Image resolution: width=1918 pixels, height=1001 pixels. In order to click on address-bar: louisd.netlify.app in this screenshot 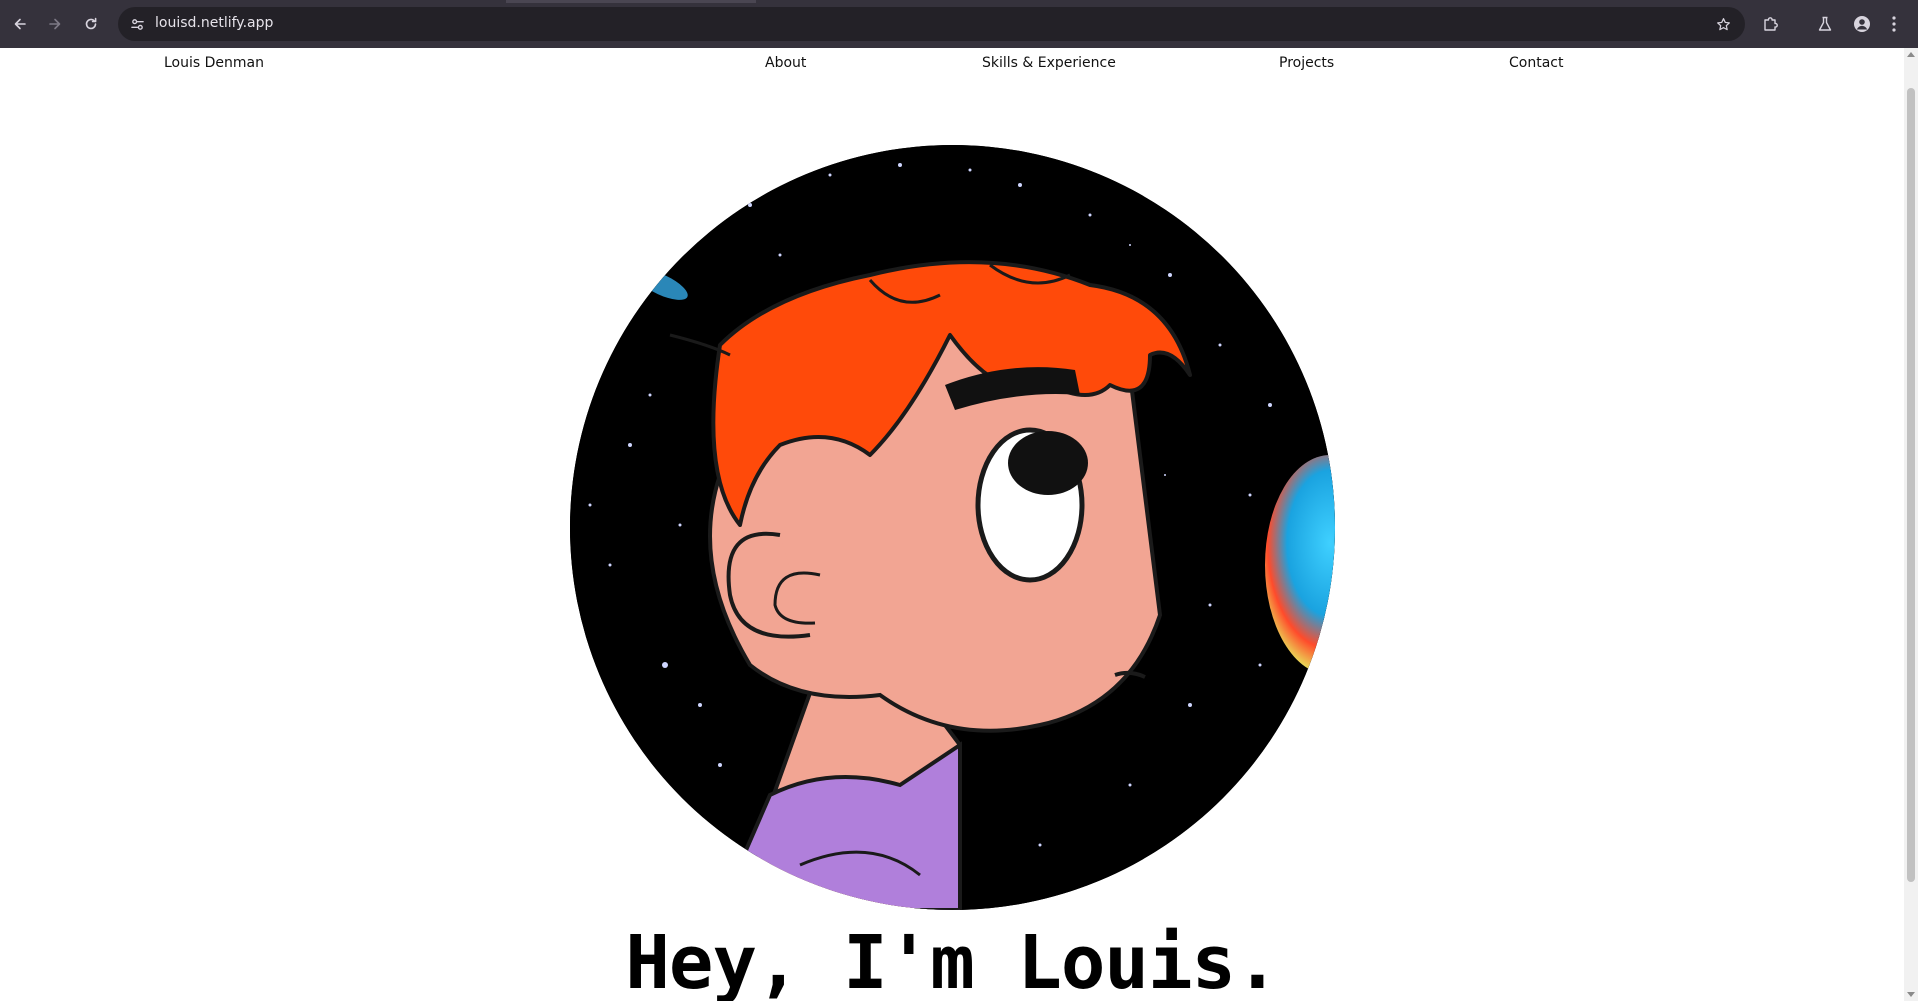, I will do `click(931, 24)`.